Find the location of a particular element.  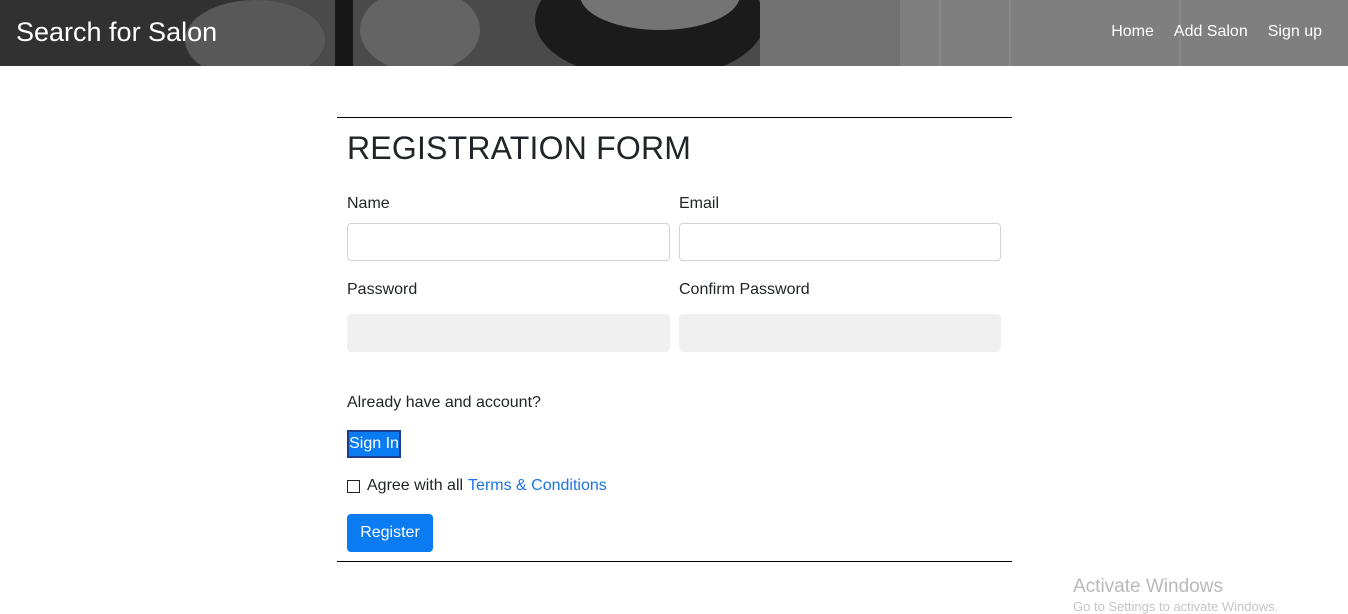

confirm-password-input is located at coordinates (840, 333).